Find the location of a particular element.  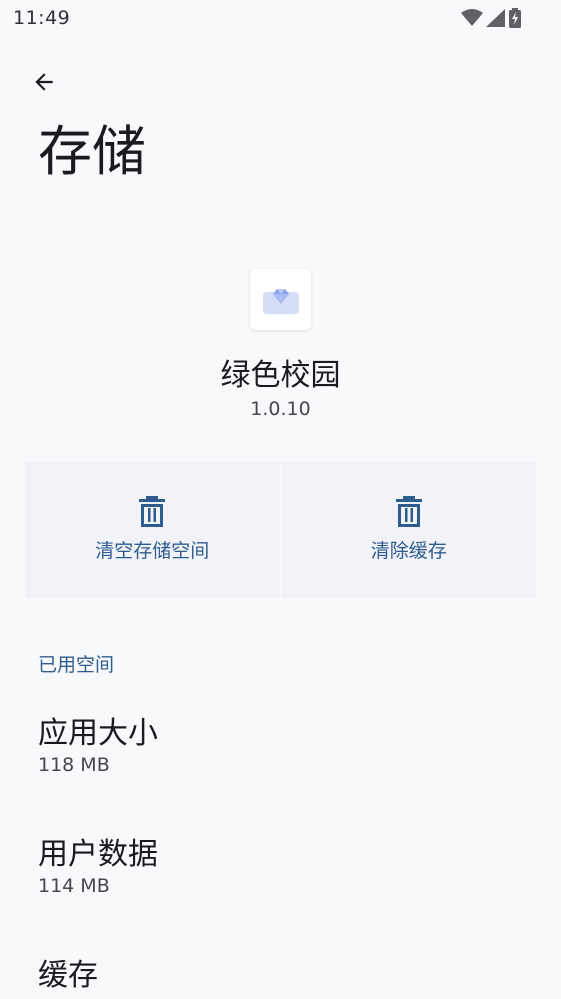

page-title: 存储 is located at coordinates (92, 151).